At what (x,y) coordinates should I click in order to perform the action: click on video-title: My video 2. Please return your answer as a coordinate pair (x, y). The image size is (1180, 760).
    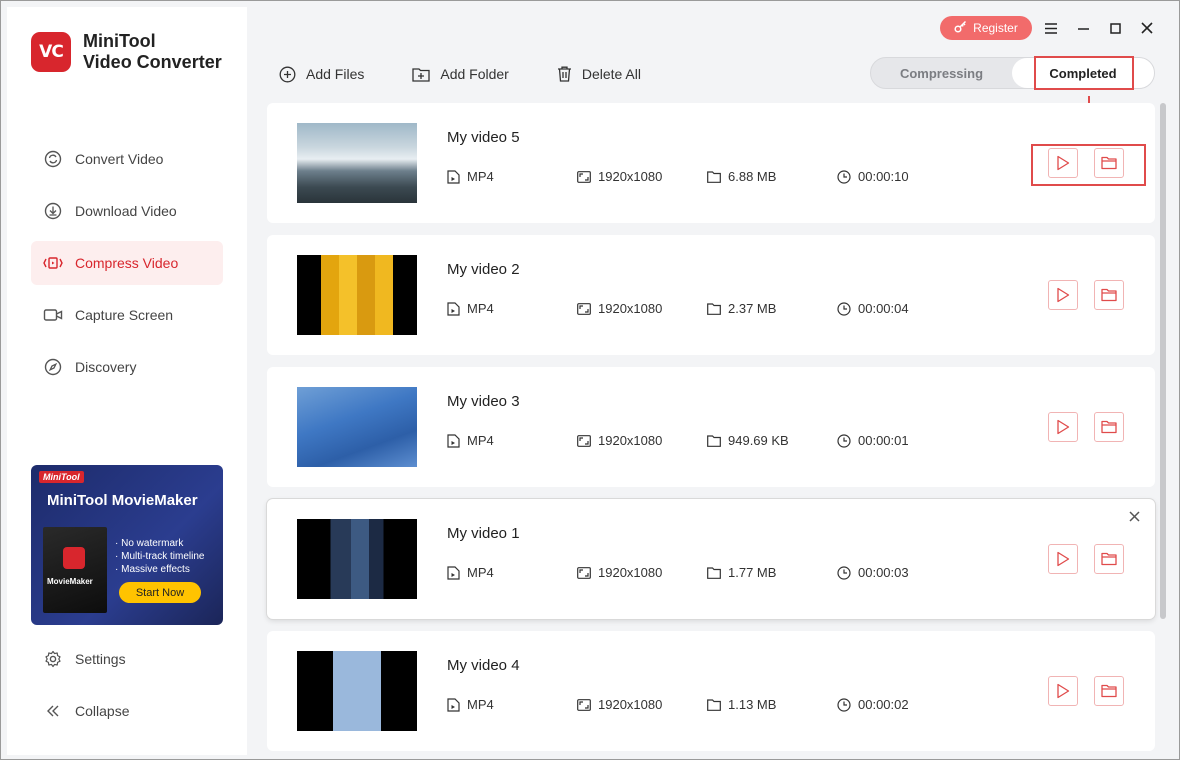
    Looking at the image, I should click on (483, 269).